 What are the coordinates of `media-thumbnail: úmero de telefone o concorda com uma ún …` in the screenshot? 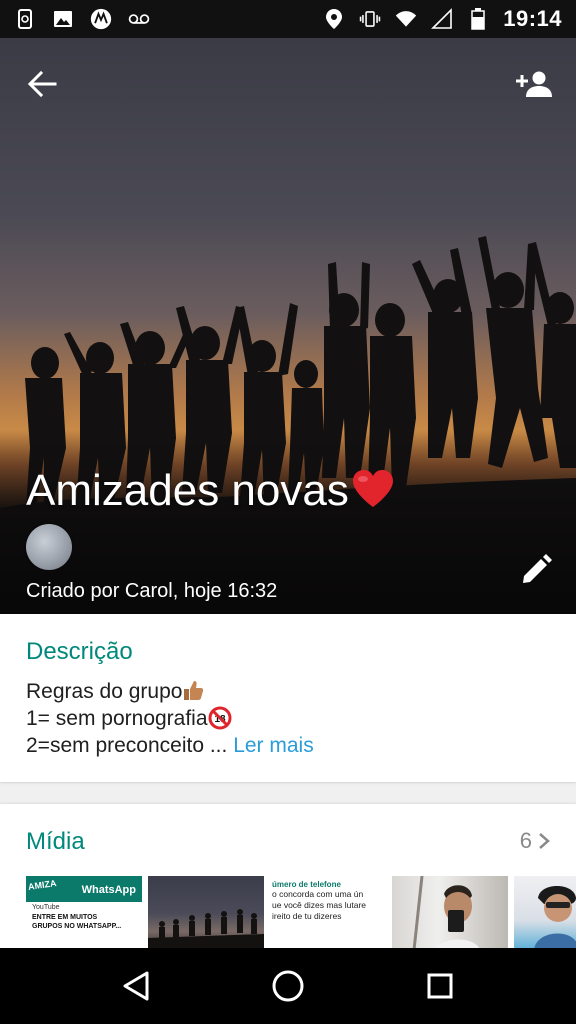 It's located at (328, 913).